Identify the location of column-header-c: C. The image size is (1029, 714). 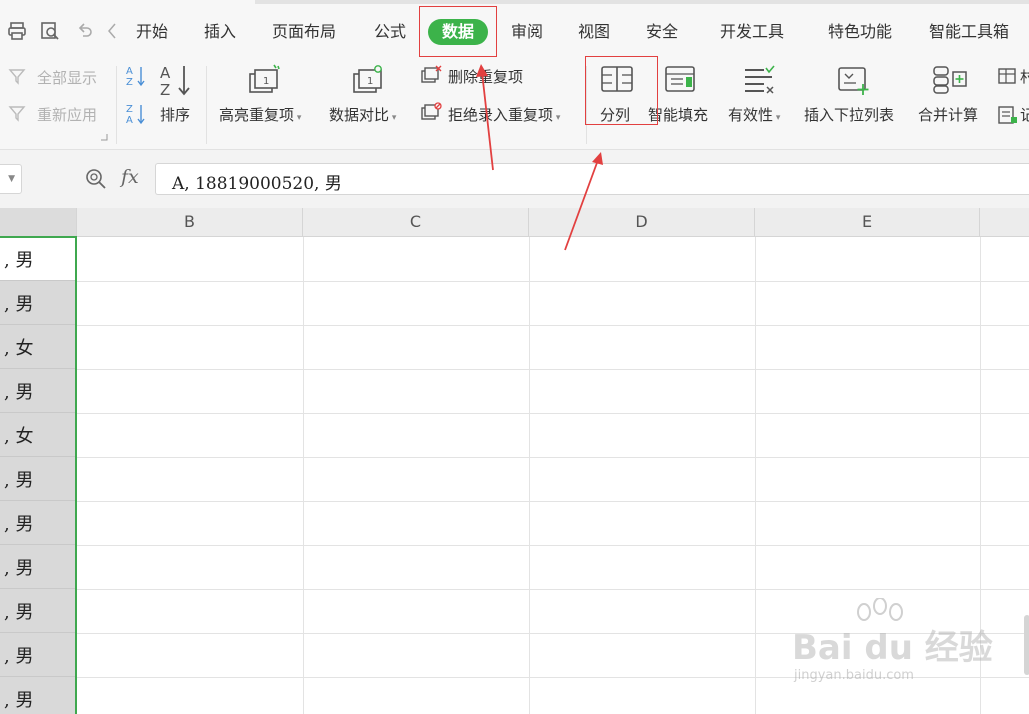
(416, 222).